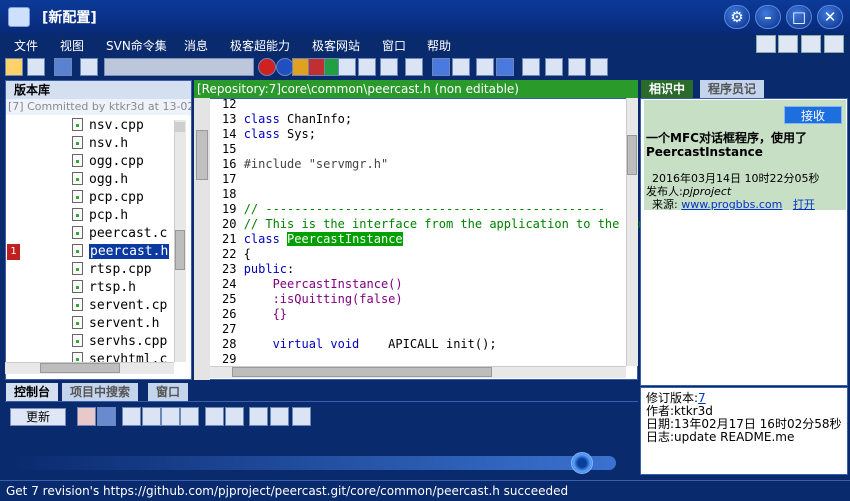 This screenshot has width=850, height=501. Describe the element at coordinates (679, 411) in the screenshot. I see `author-row: 作者:ktkr3d` at that location.